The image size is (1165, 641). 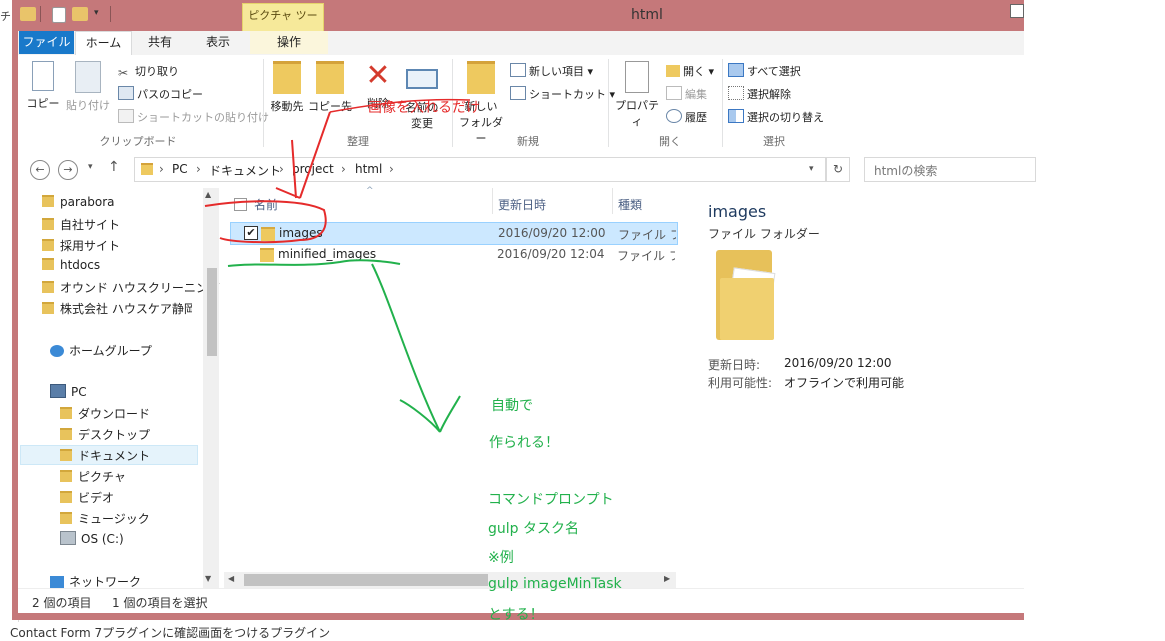 I want to click on tab-file: ファイル, so click(x=46, y=42).